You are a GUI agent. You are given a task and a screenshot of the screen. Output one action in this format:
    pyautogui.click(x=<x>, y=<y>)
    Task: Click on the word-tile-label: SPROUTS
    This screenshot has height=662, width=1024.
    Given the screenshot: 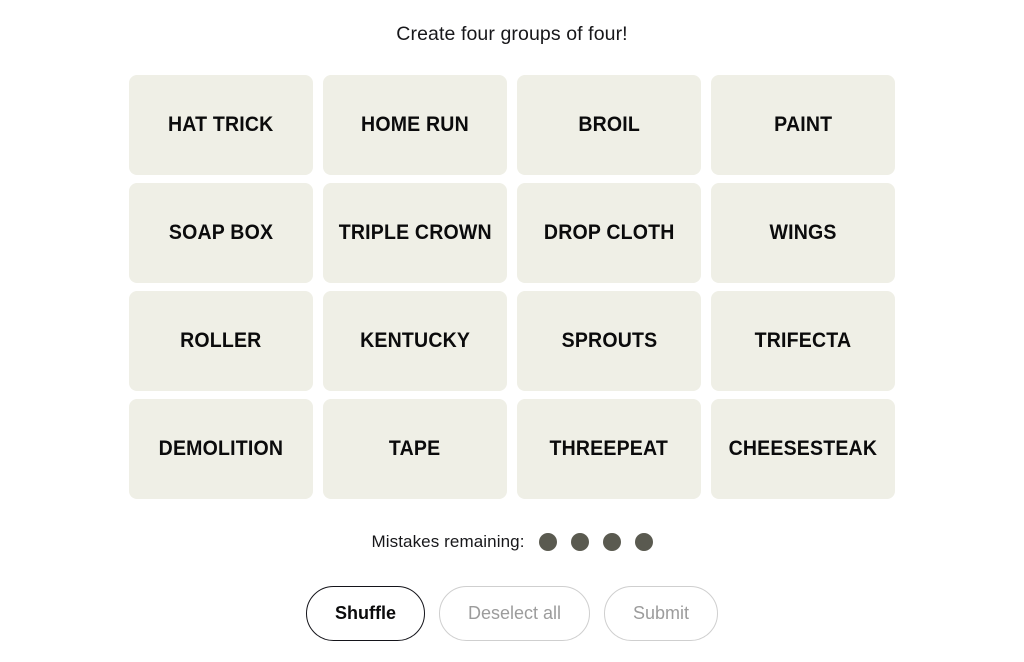 What is the action you would take?
    pyautogui.click(x=609, y=341)
    